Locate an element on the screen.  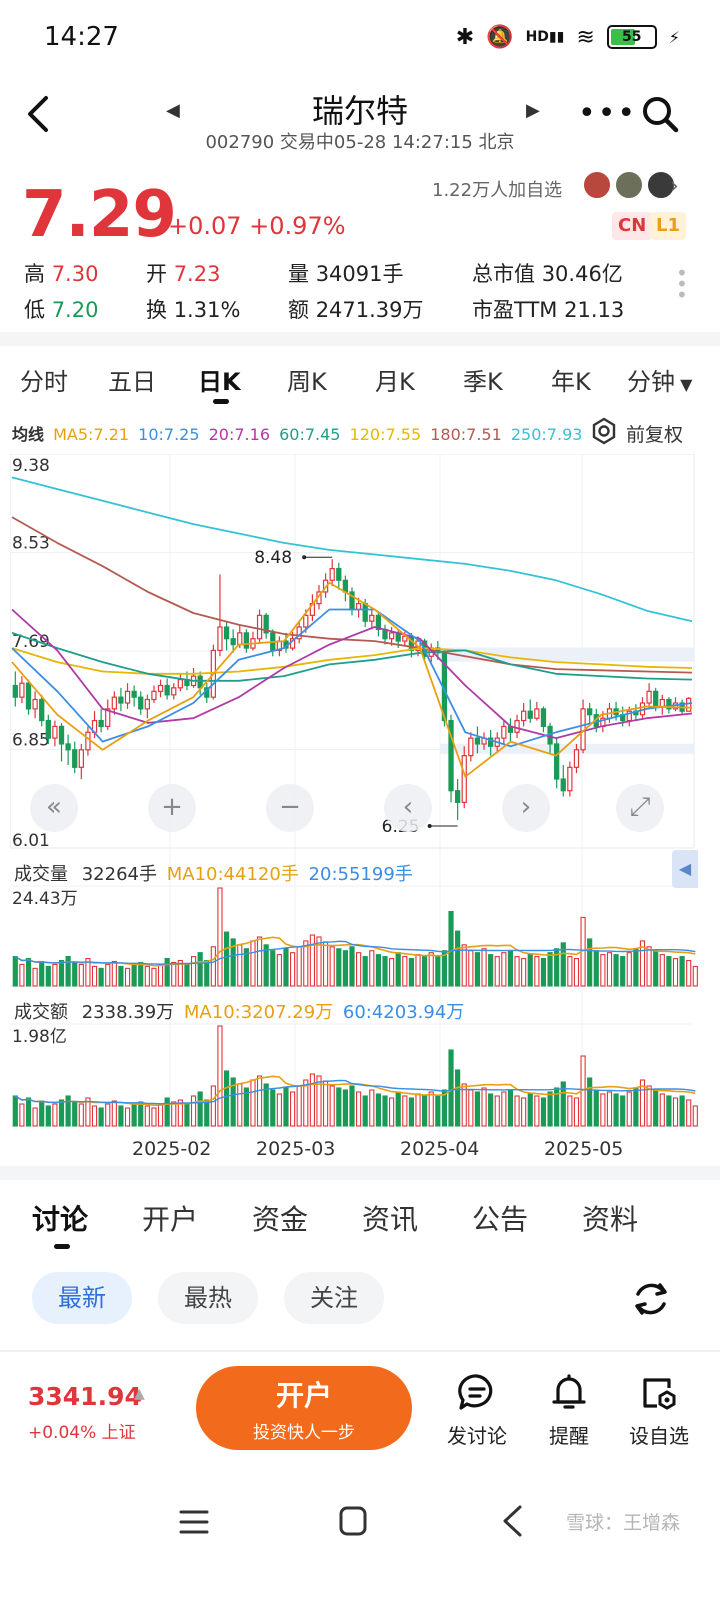
bluetooth-icon: ✱ is located at coordinates (465, 37).